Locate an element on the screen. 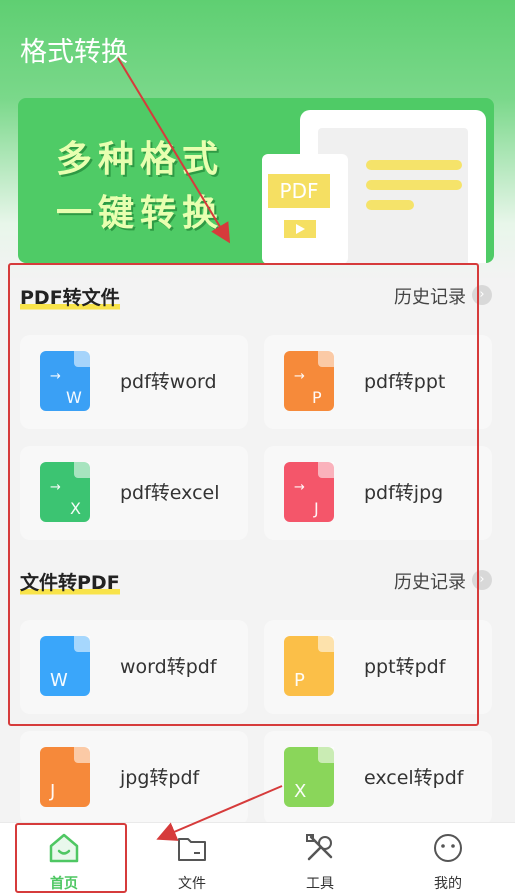  card-label: excel转pdf is located at coordinates (414, 778).